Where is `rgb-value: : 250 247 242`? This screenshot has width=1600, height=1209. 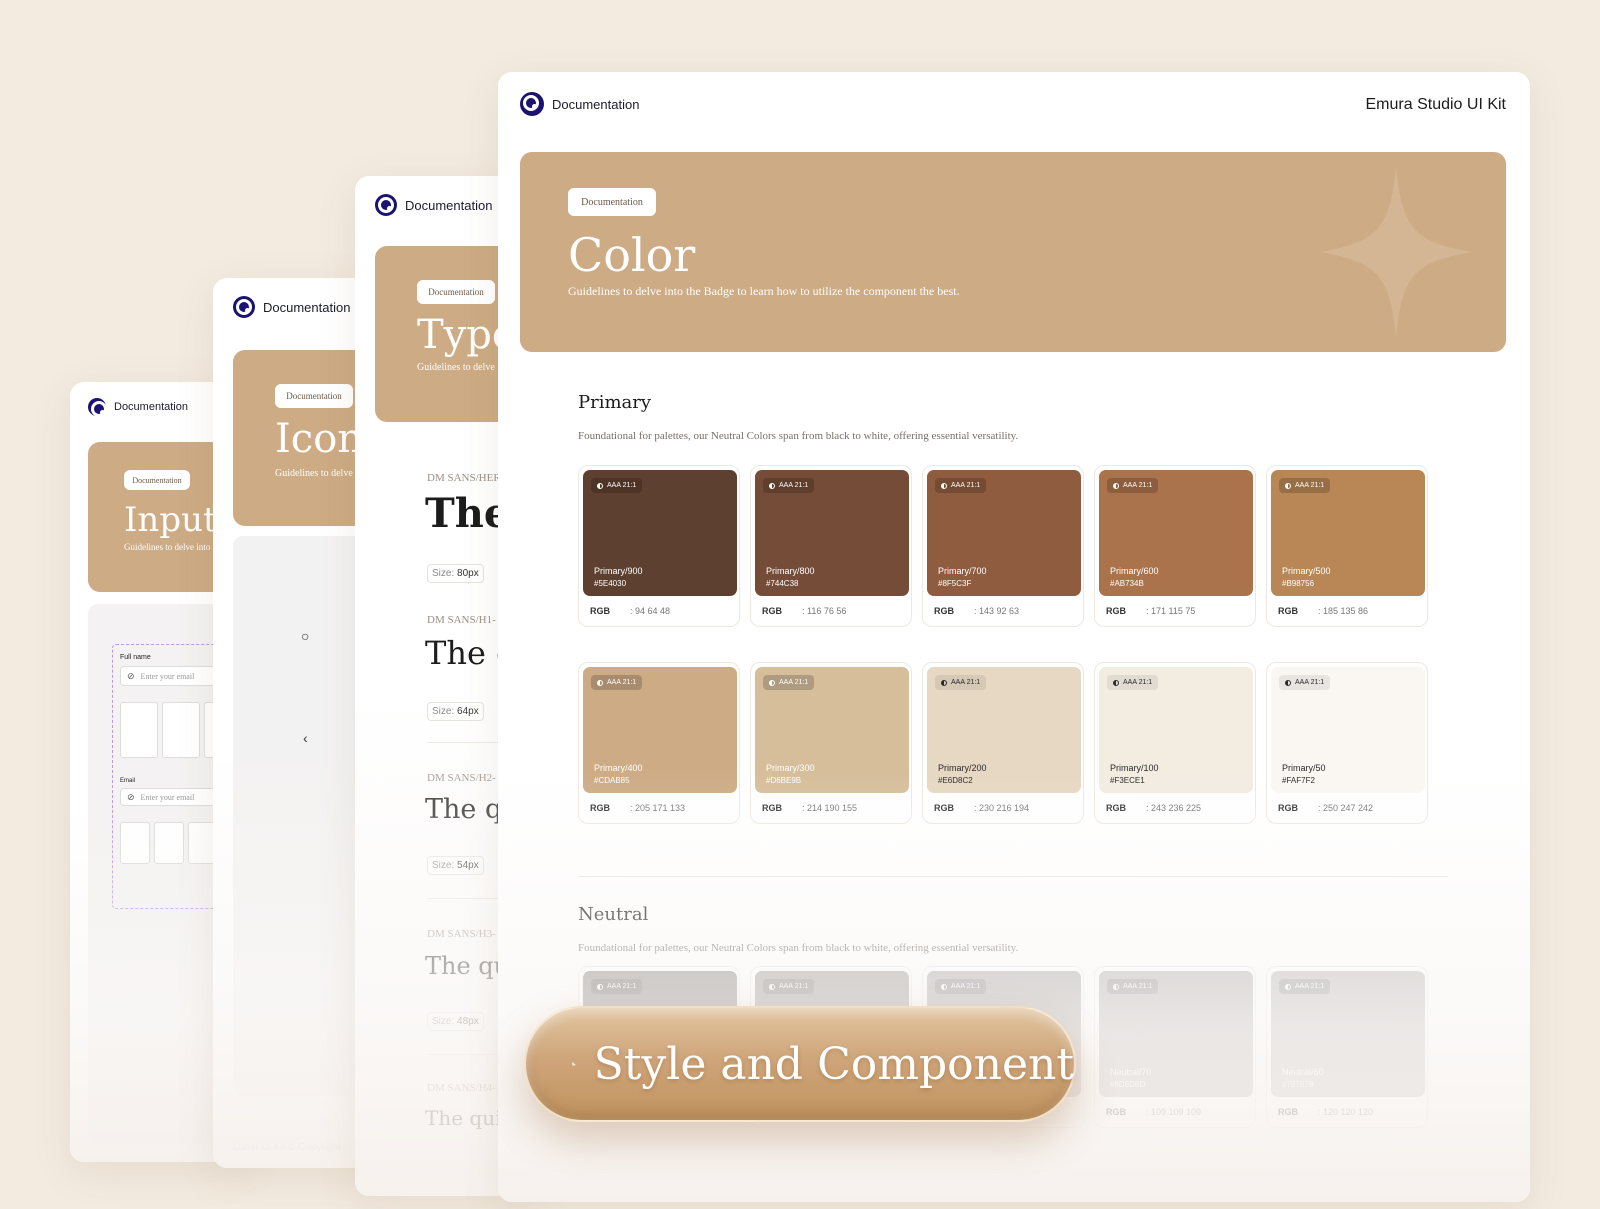 rgb-value: : 250 247 242 is located at coordinates (1346, 808).